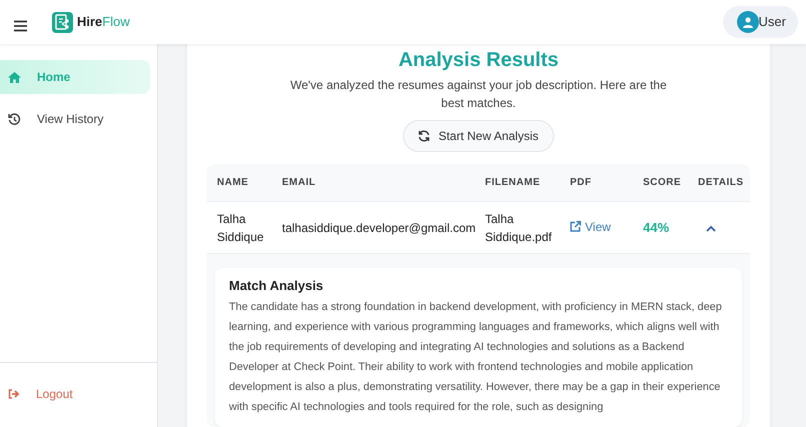 This screenshot has height=427, width=806. What do you see at coordinates (103, 22) in the screenshot?
I see `brand-name: HireFlow` at bounding box center [103, 22].